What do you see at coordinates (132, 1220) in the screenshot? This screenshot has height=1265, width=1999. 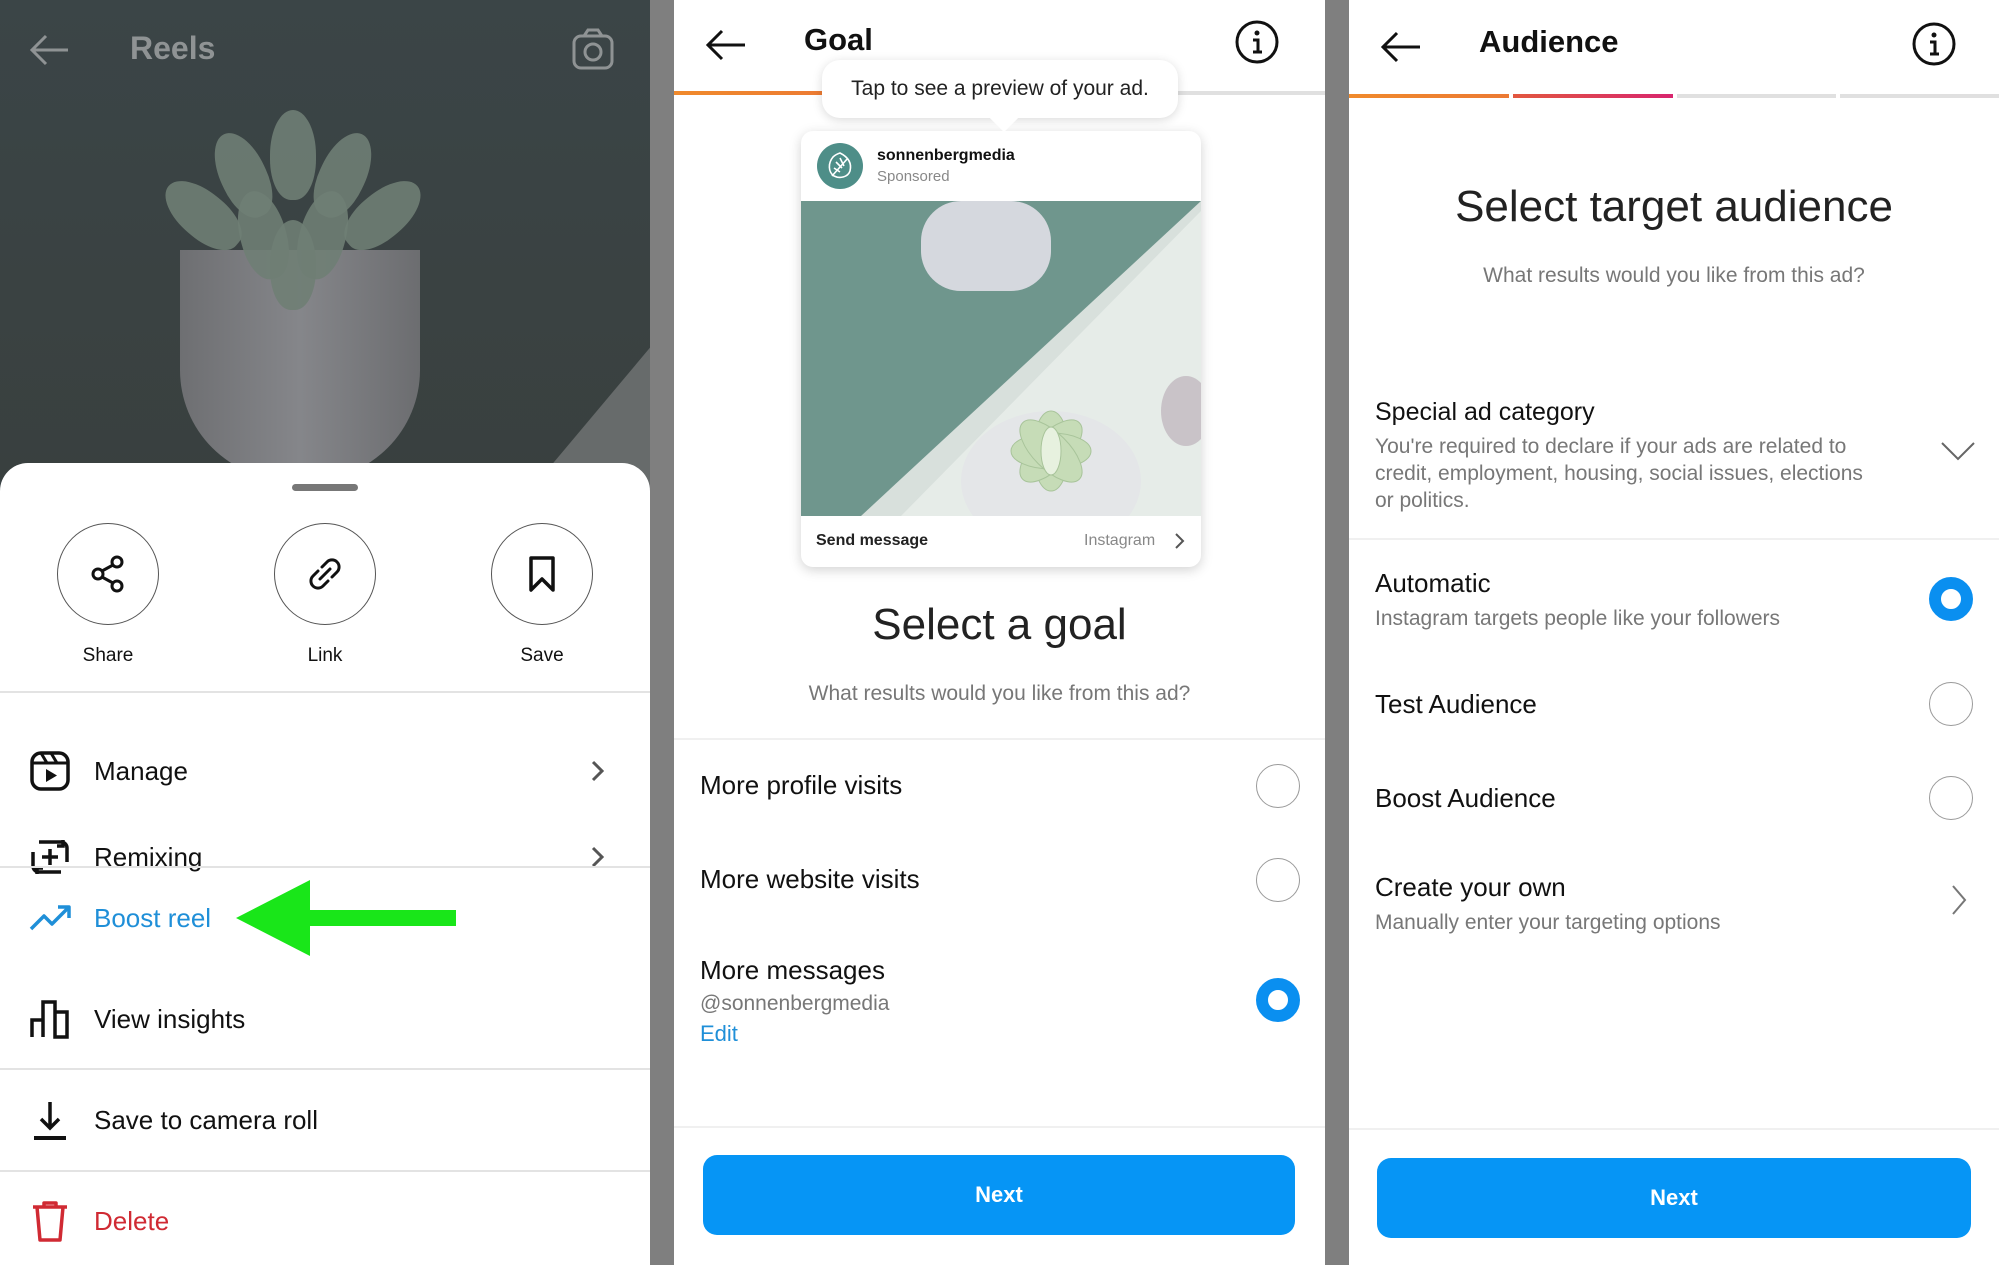 I see `menu-item-label: Delete` at bounding box center [132, 1220].